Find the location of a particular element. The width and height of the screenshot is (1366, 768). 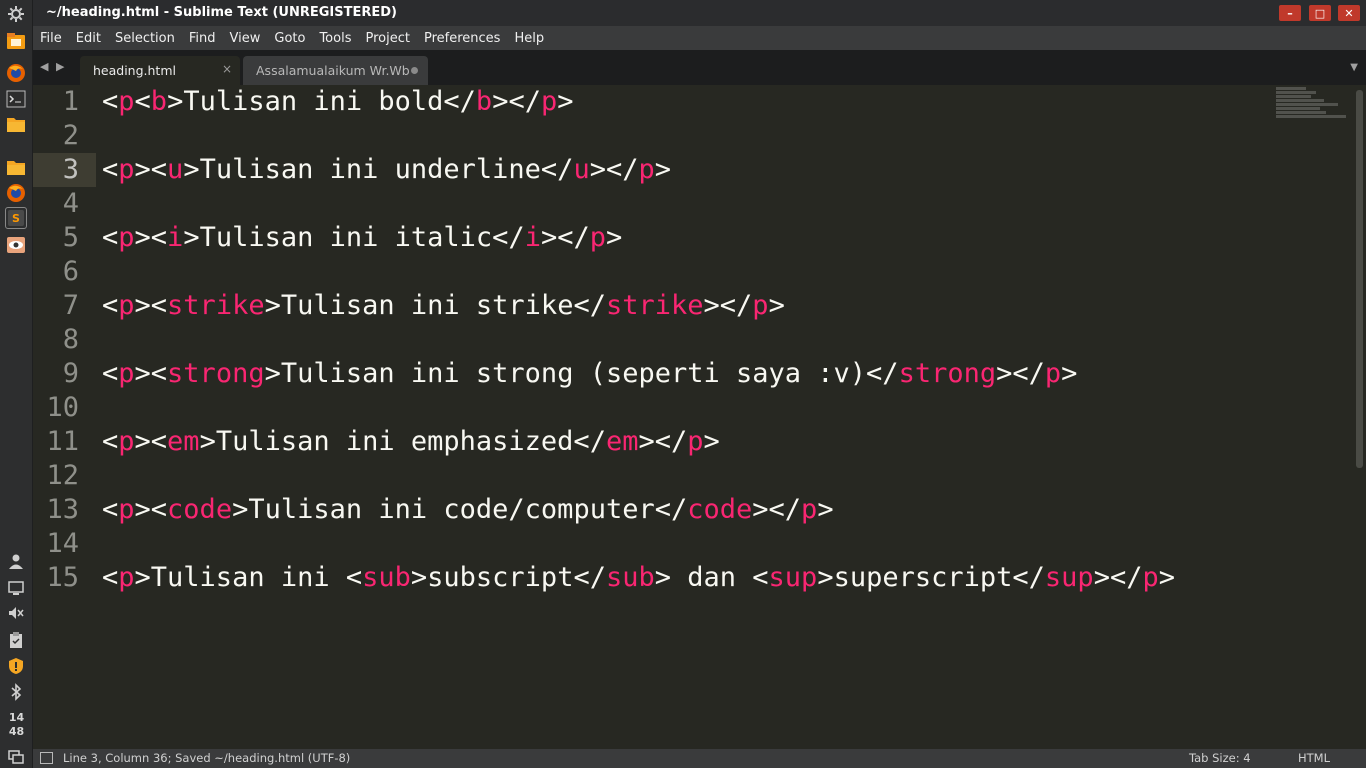

tab-forward-arrow-icon: ▶ is located at coordinates (60, 66).